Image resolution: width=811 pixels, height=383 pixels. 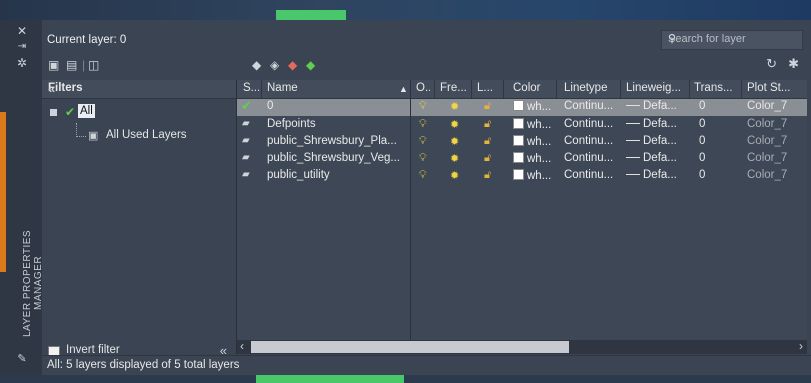 I want to click on close-icon: ✕, so click(x=22, y=31).